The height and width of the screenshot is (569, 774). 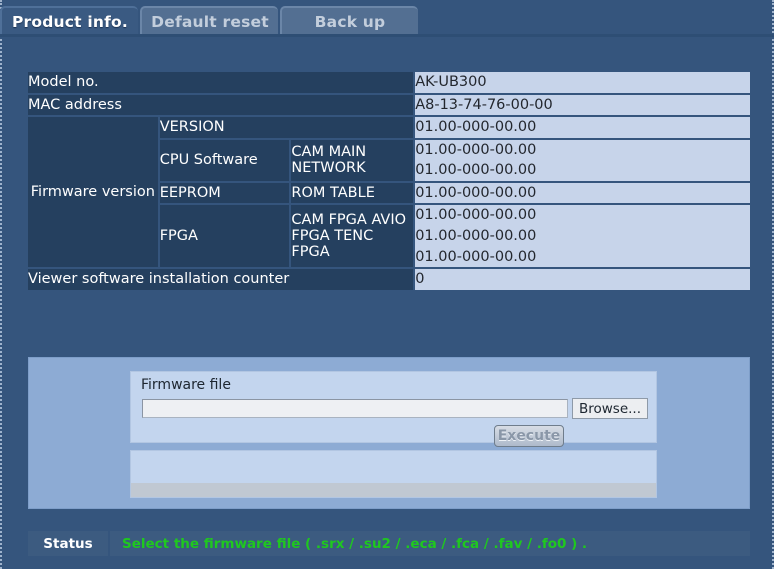 What do you see at coordinates (582, 193) in the screenshot?
I see `firmware-value-eeprom: 01.00-000-00.00` at bounding box center [582, 193].